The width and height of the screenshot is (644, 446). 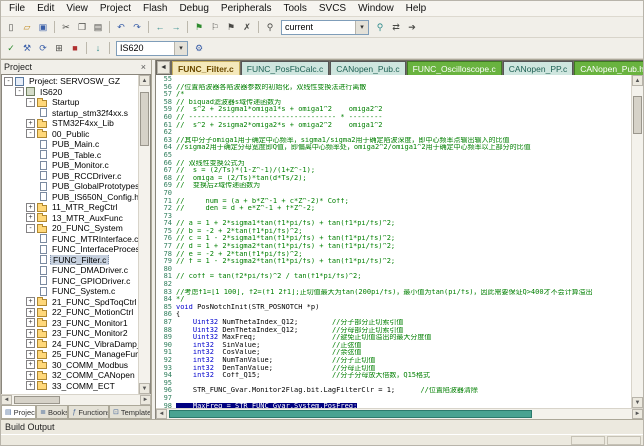 What do you see at coordinates (70, 375) in the screenshot?
I see `tree-item-32-comm-canopen: +32_COMM_CANopen` at bounding box center [70, 375].